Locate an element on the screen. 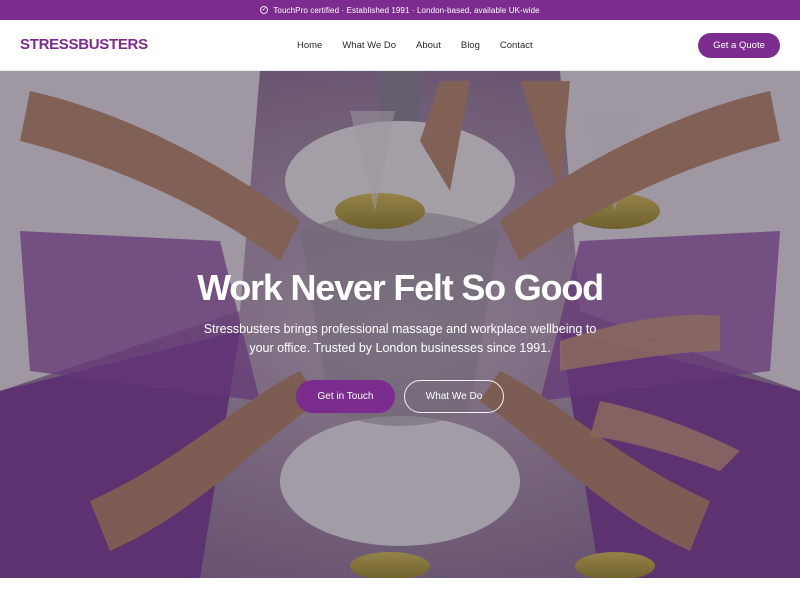 This screenshot has width=800, height=600. nav-what-we-do: What We Do is located at coordinates (369, 45).